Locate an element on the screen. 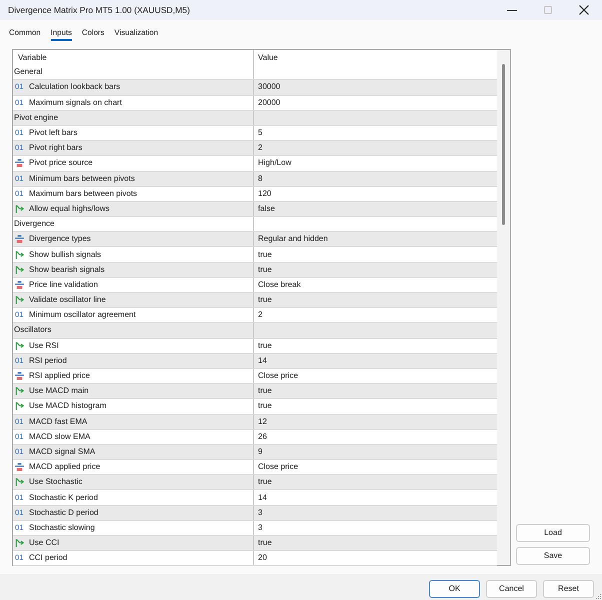 This screenshot has width=602, height=600. parameter-value: 8 is located at coordinates (260, 178).